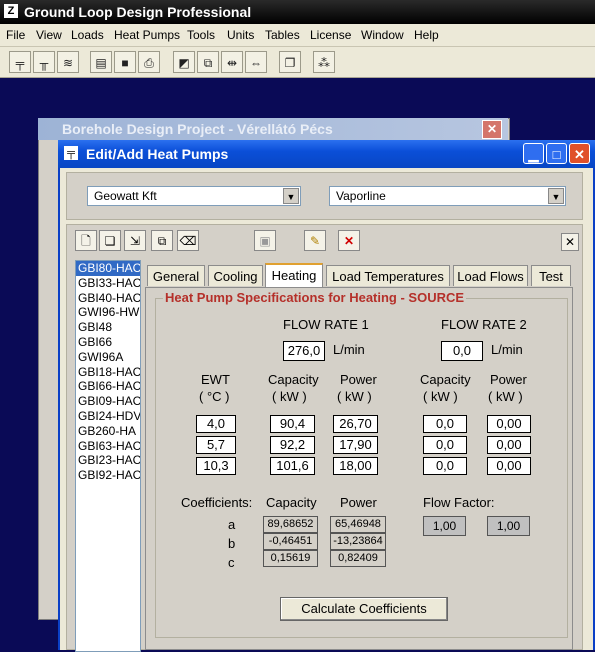 The image size is (595, 652). Describe the element at coordinates (108, 446) in the screenshot. I see `list-item: GBI63-HAC` at that location.